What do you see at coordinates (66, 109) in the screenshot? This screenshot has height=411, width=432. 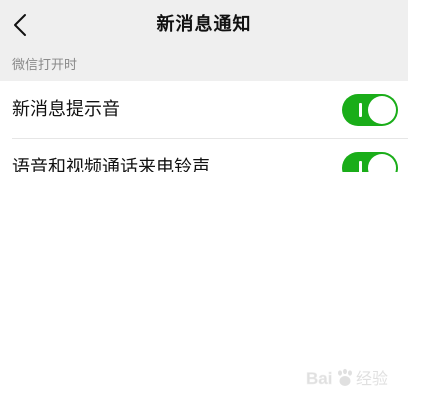 I see `setting-label-message-sound: 新消息提示音` at bounding box center [66, 109].